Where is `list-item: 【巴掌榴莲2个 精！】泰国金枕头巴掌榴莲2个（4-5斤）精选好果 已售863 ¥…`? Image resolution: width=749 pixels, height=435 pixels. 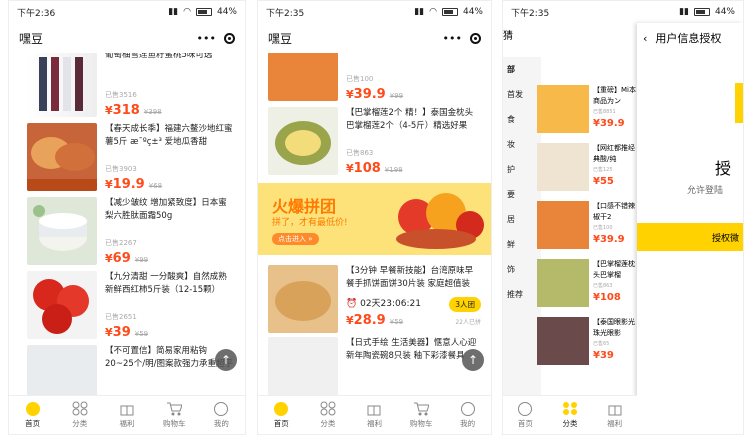 list-item: 【巴掌榴莲2个 精！】泰国金枕头巴掌榴莲2个（4-5斤）精选好果 已售863 ¥… is located at coordinates (374, 140).